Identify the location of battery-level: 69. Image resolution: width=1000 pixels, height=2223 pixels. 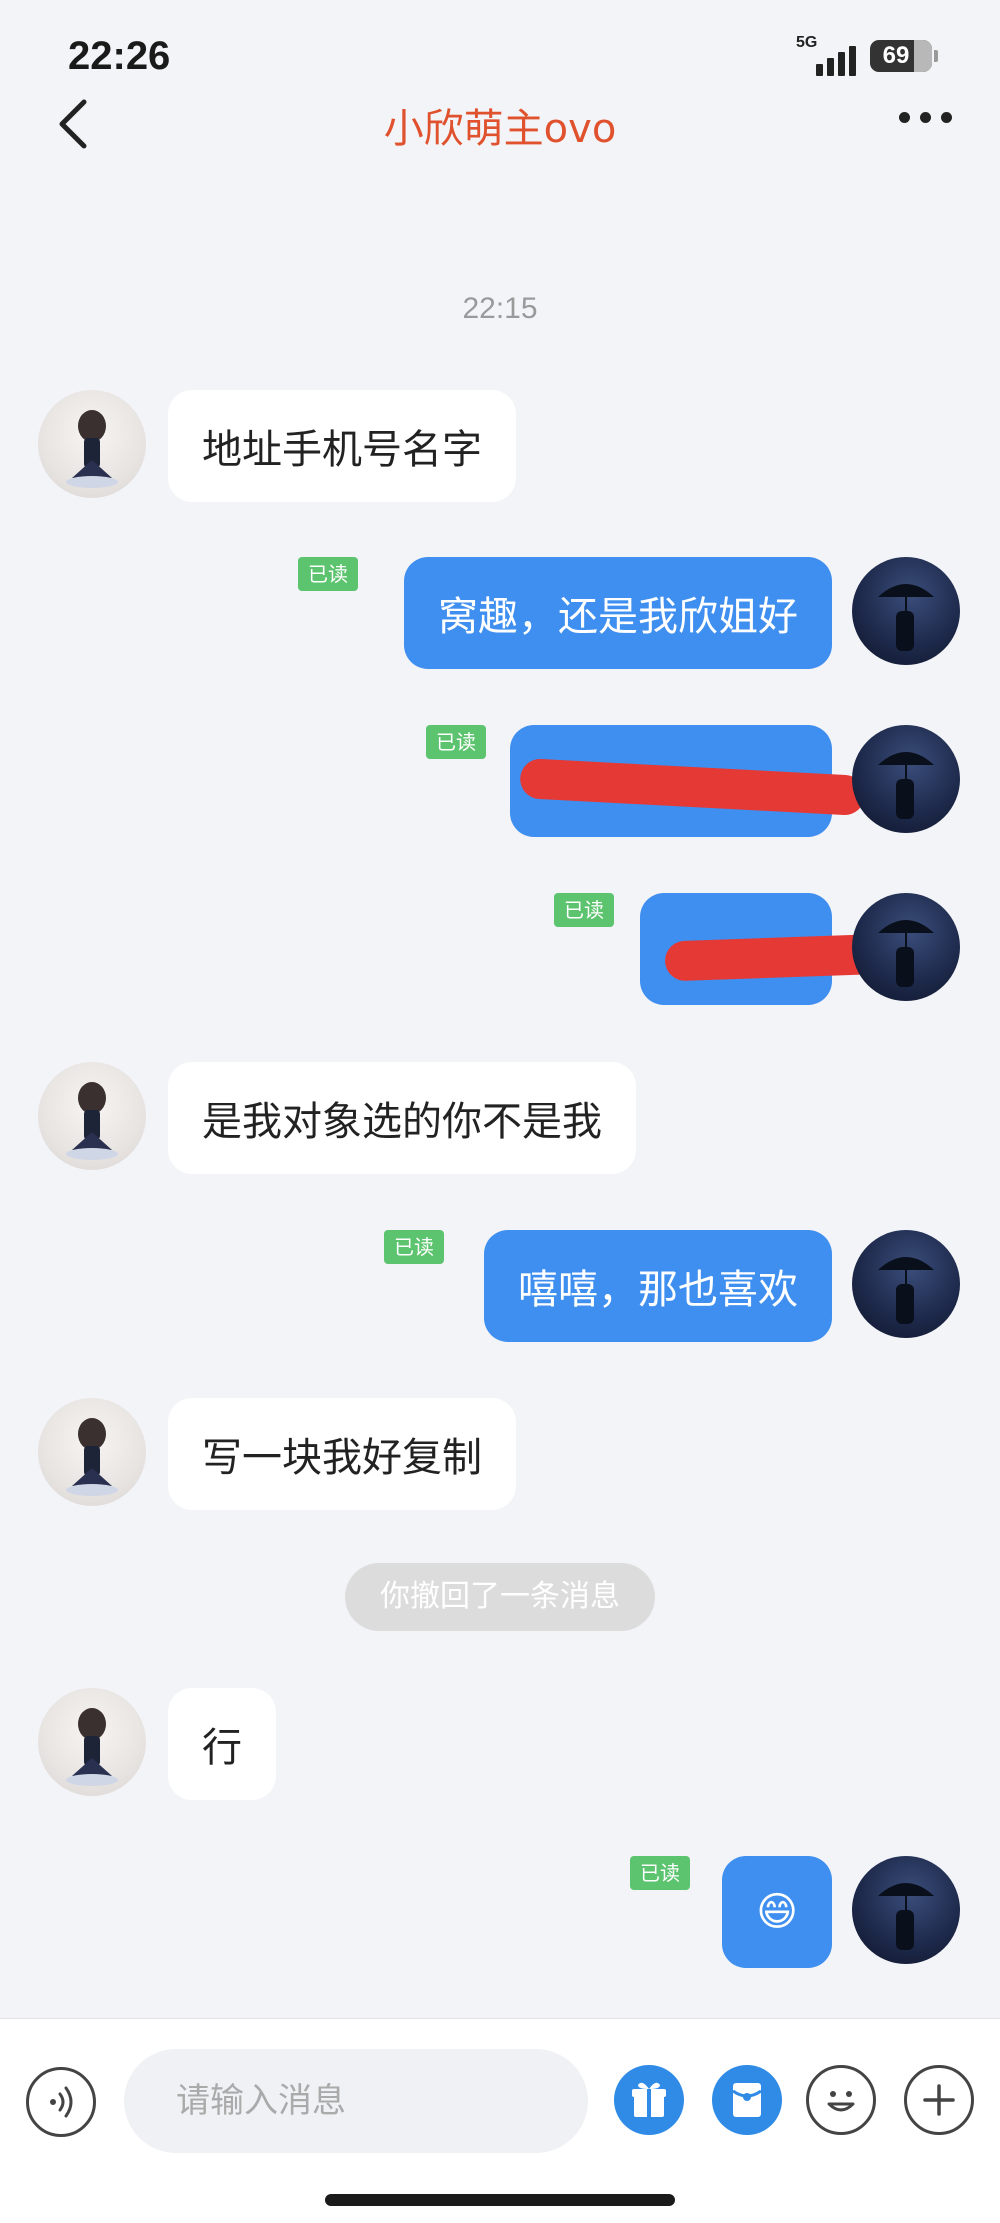
(896, 55).